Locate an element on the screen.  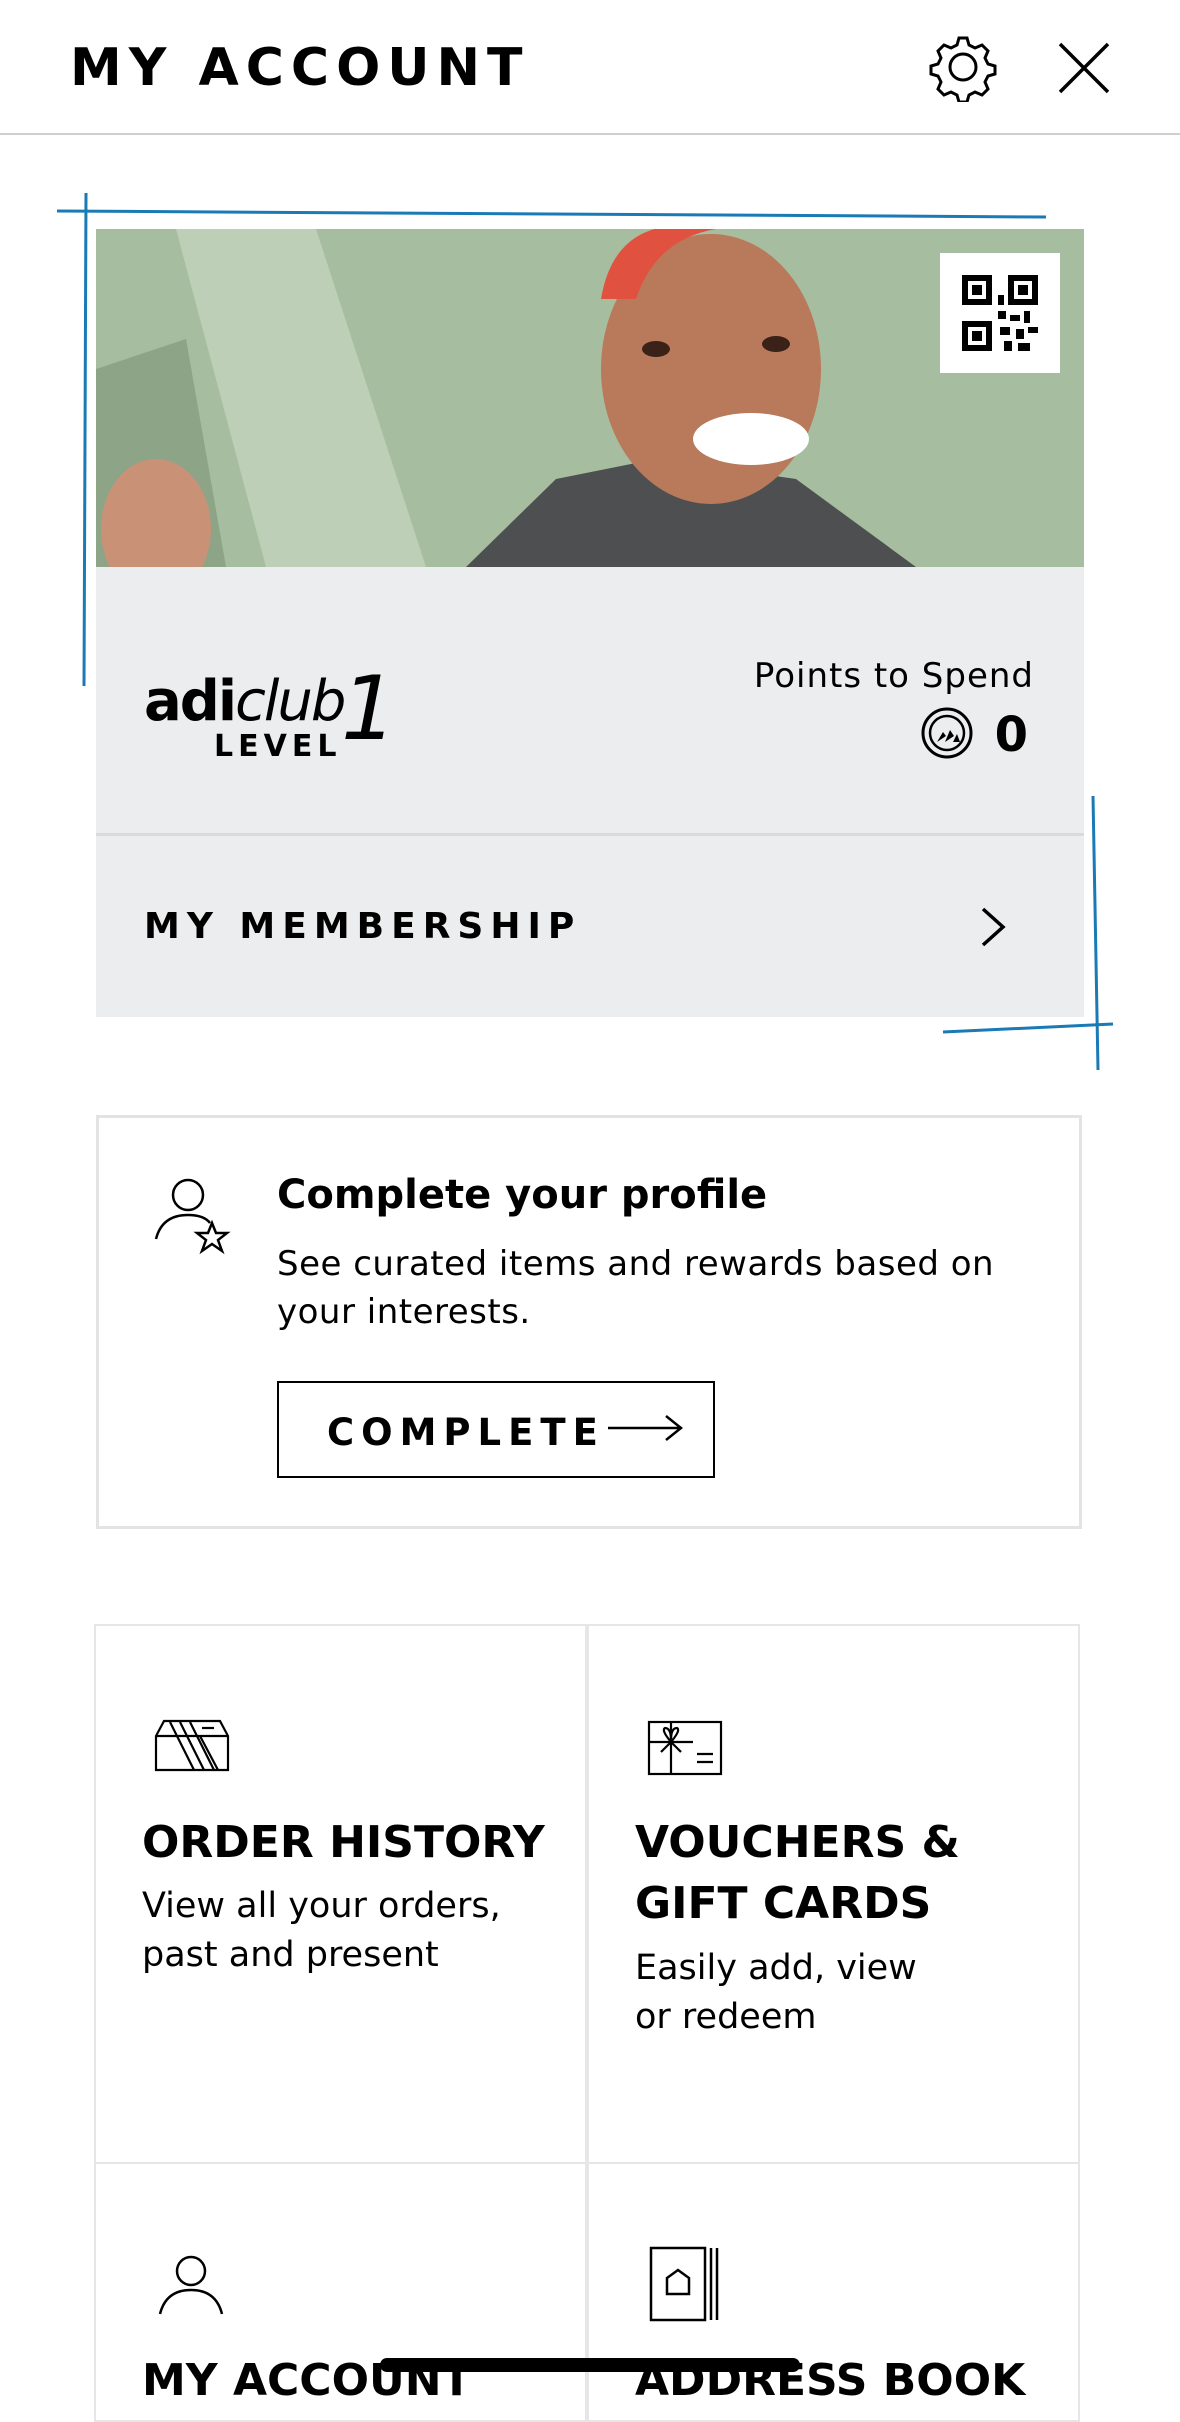
complete-button: COMPLETE is located at coordinates (496, 1429).